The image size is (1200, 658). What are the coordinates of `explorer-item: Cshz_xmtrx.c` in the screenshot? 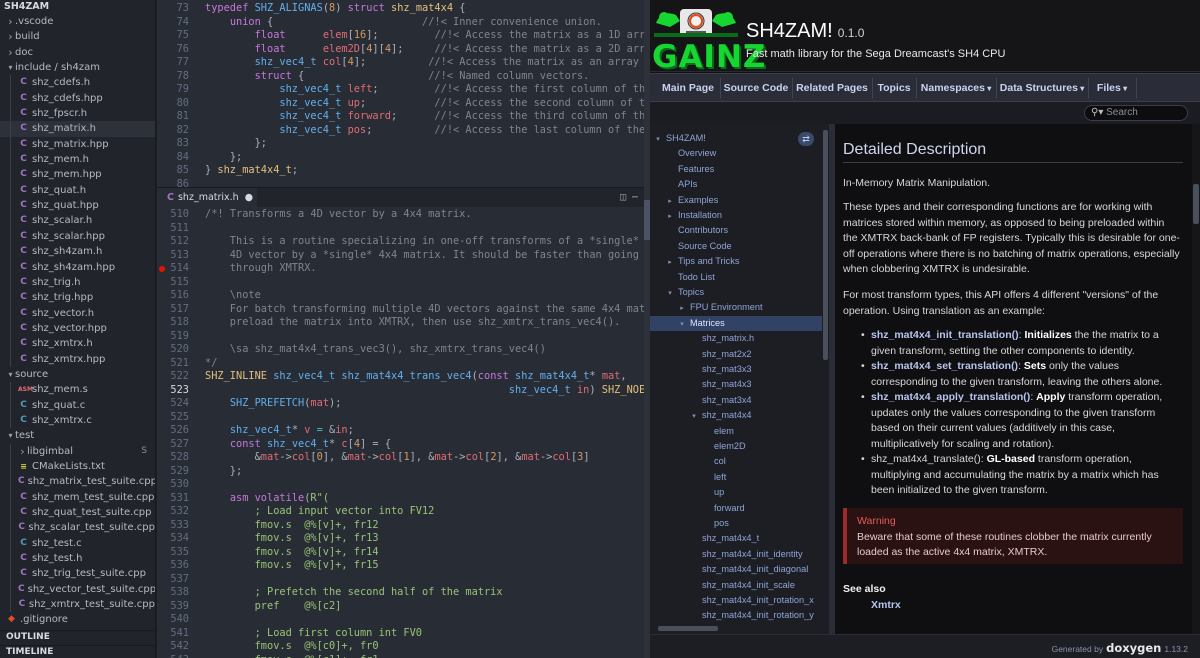 It's located at (77, 420).